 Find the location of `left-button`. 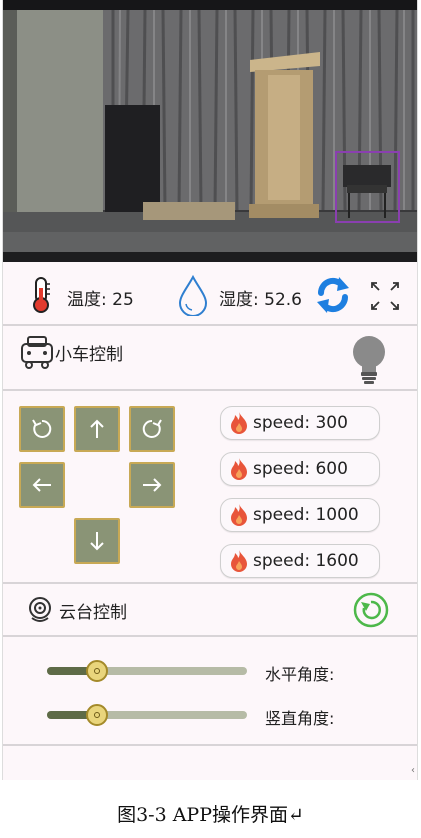

left-button is located at coordinates (42, 485).